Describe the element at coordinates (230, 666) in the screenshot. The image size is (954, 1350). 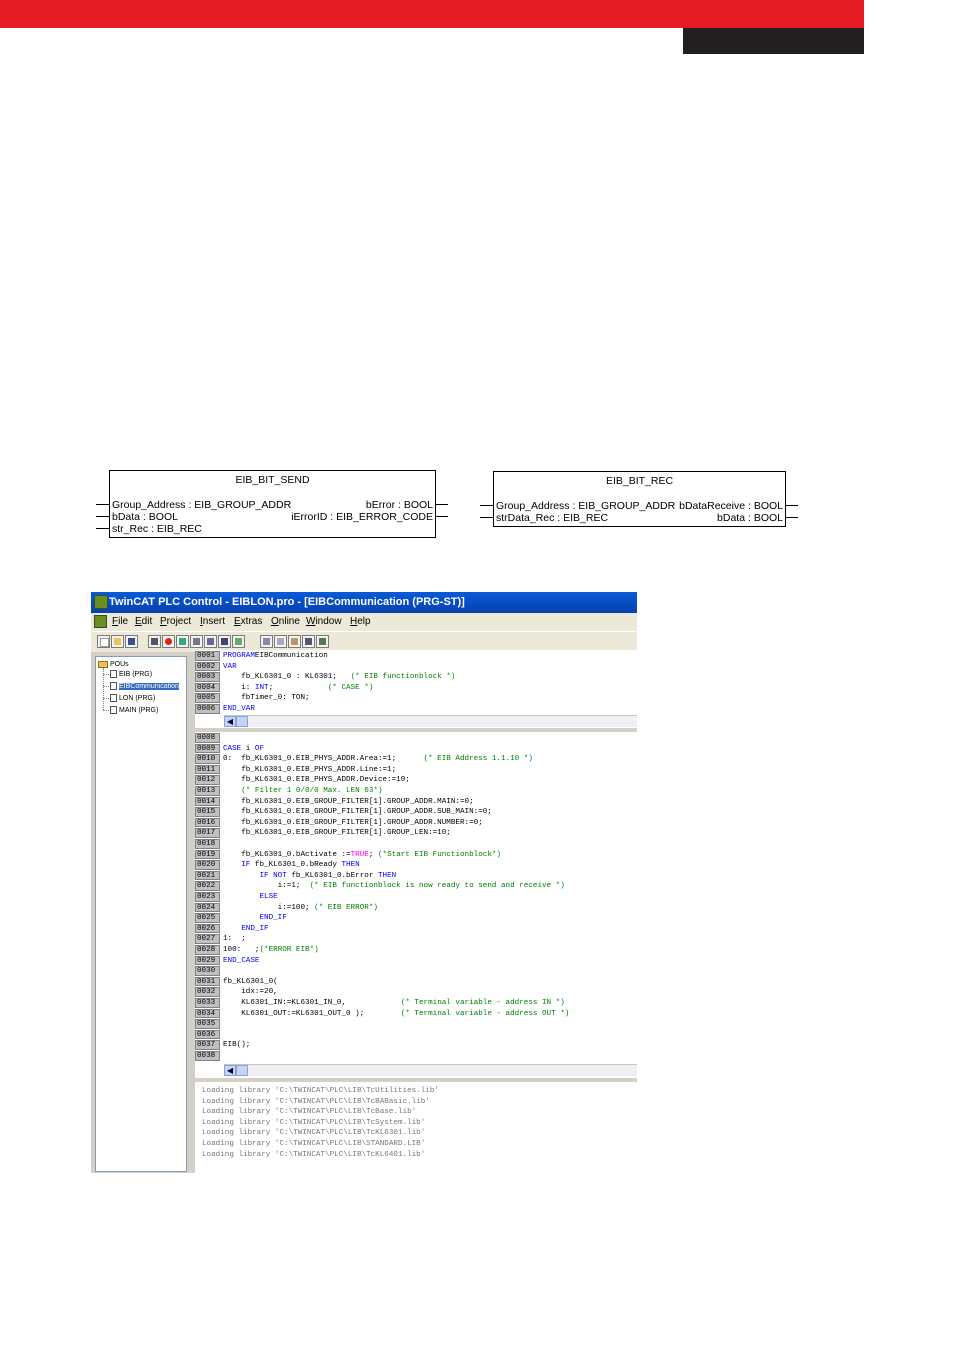
I see `keyword-token: VAR` at that location.